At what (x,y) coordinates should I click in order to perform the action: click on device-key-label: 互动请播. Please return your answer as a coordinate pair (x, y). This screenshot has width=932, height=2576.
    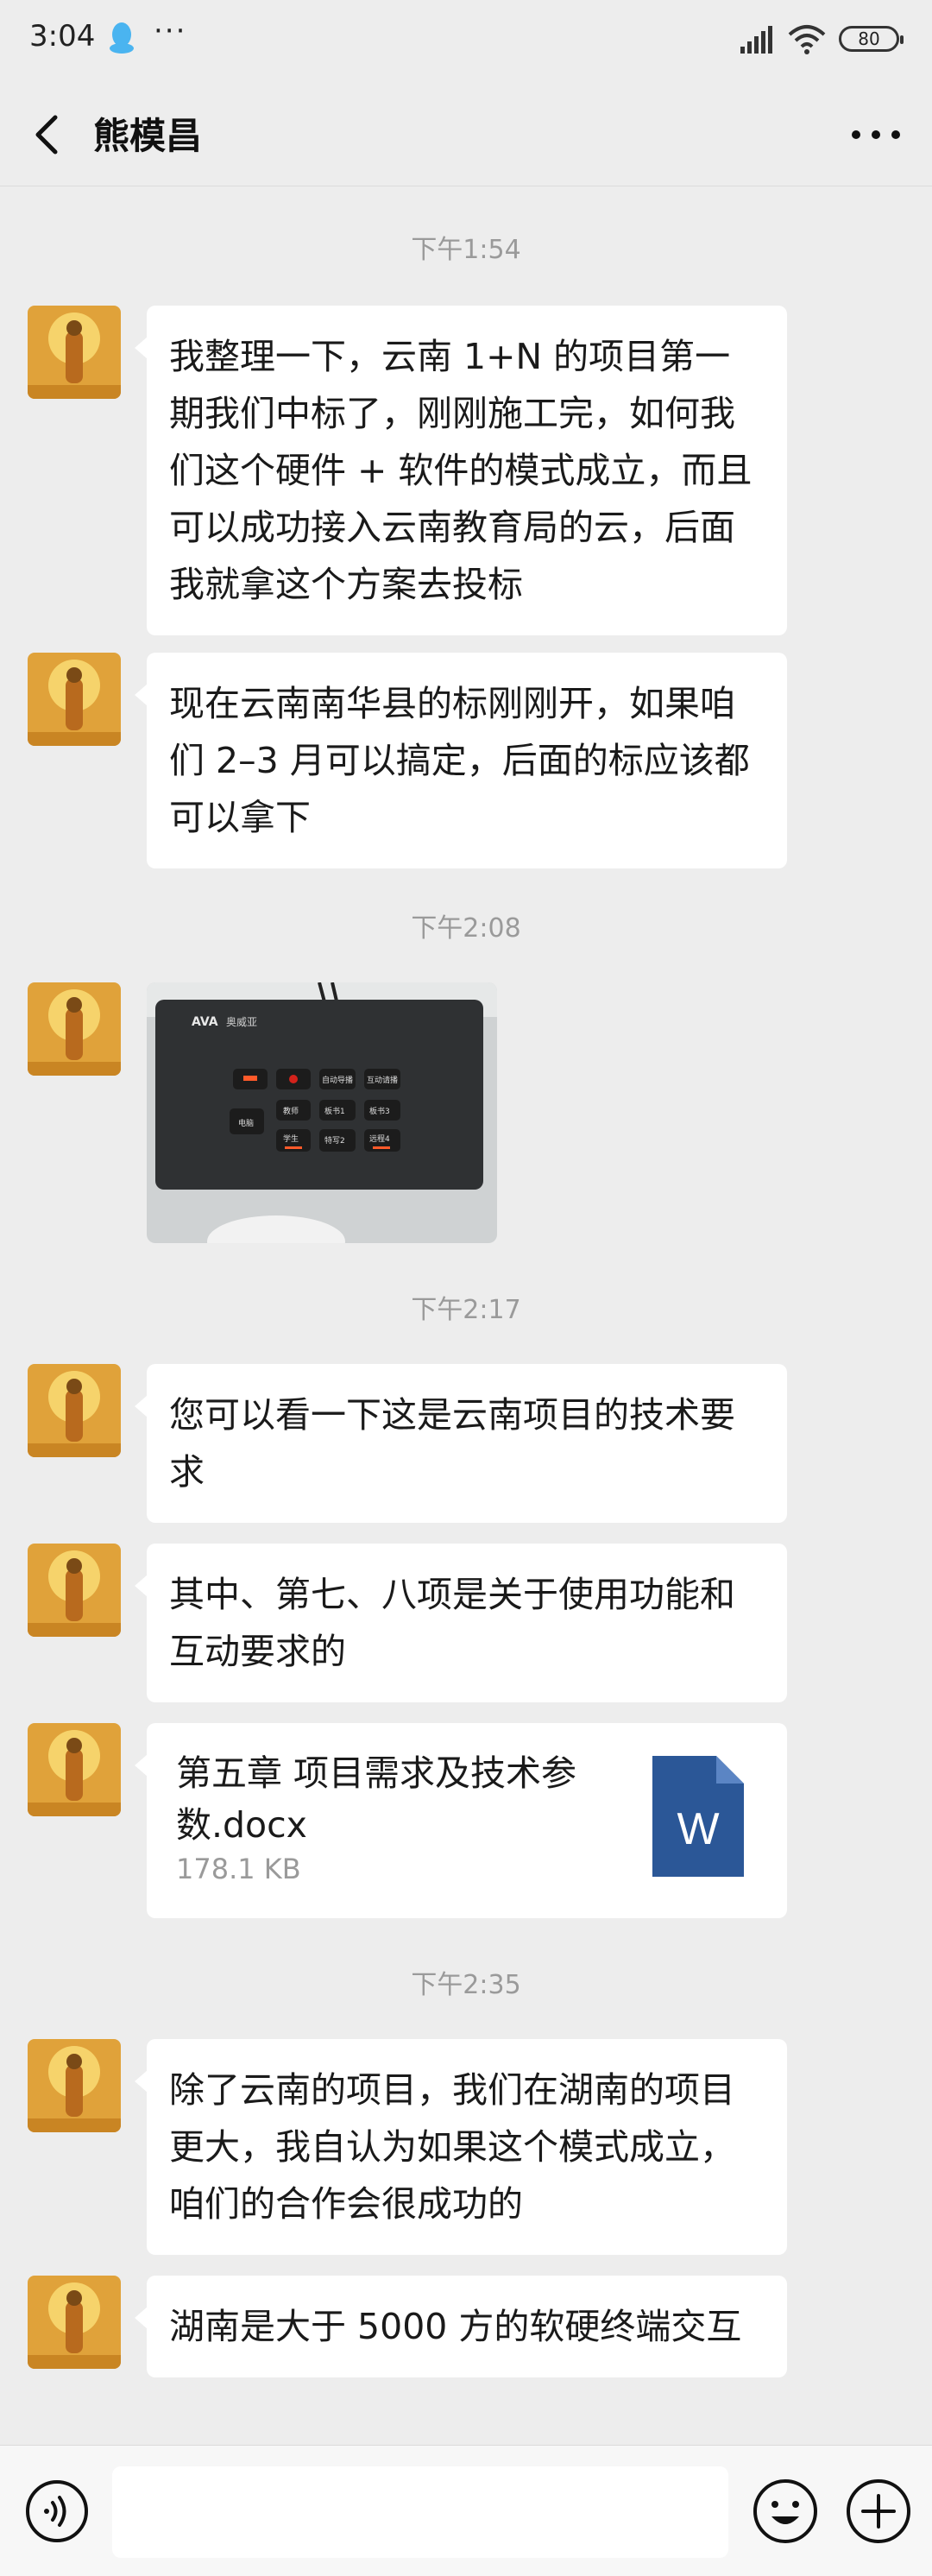
    Looking at the image, I should click on (382, 1080).